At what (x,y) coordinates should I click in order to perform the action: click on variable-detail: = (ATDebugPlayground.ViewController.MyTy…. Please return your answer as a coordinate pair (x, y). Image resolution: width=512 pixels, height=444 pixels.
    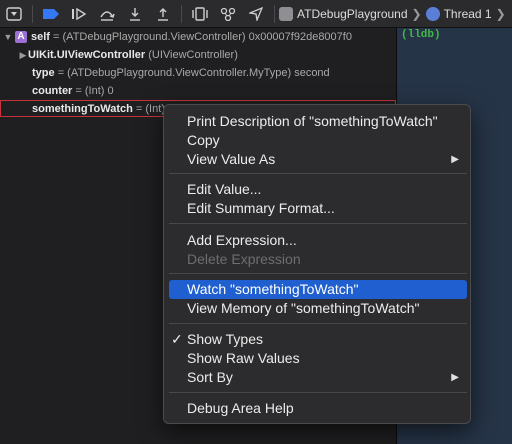
    Looking at the image, I should click on (193, 73).